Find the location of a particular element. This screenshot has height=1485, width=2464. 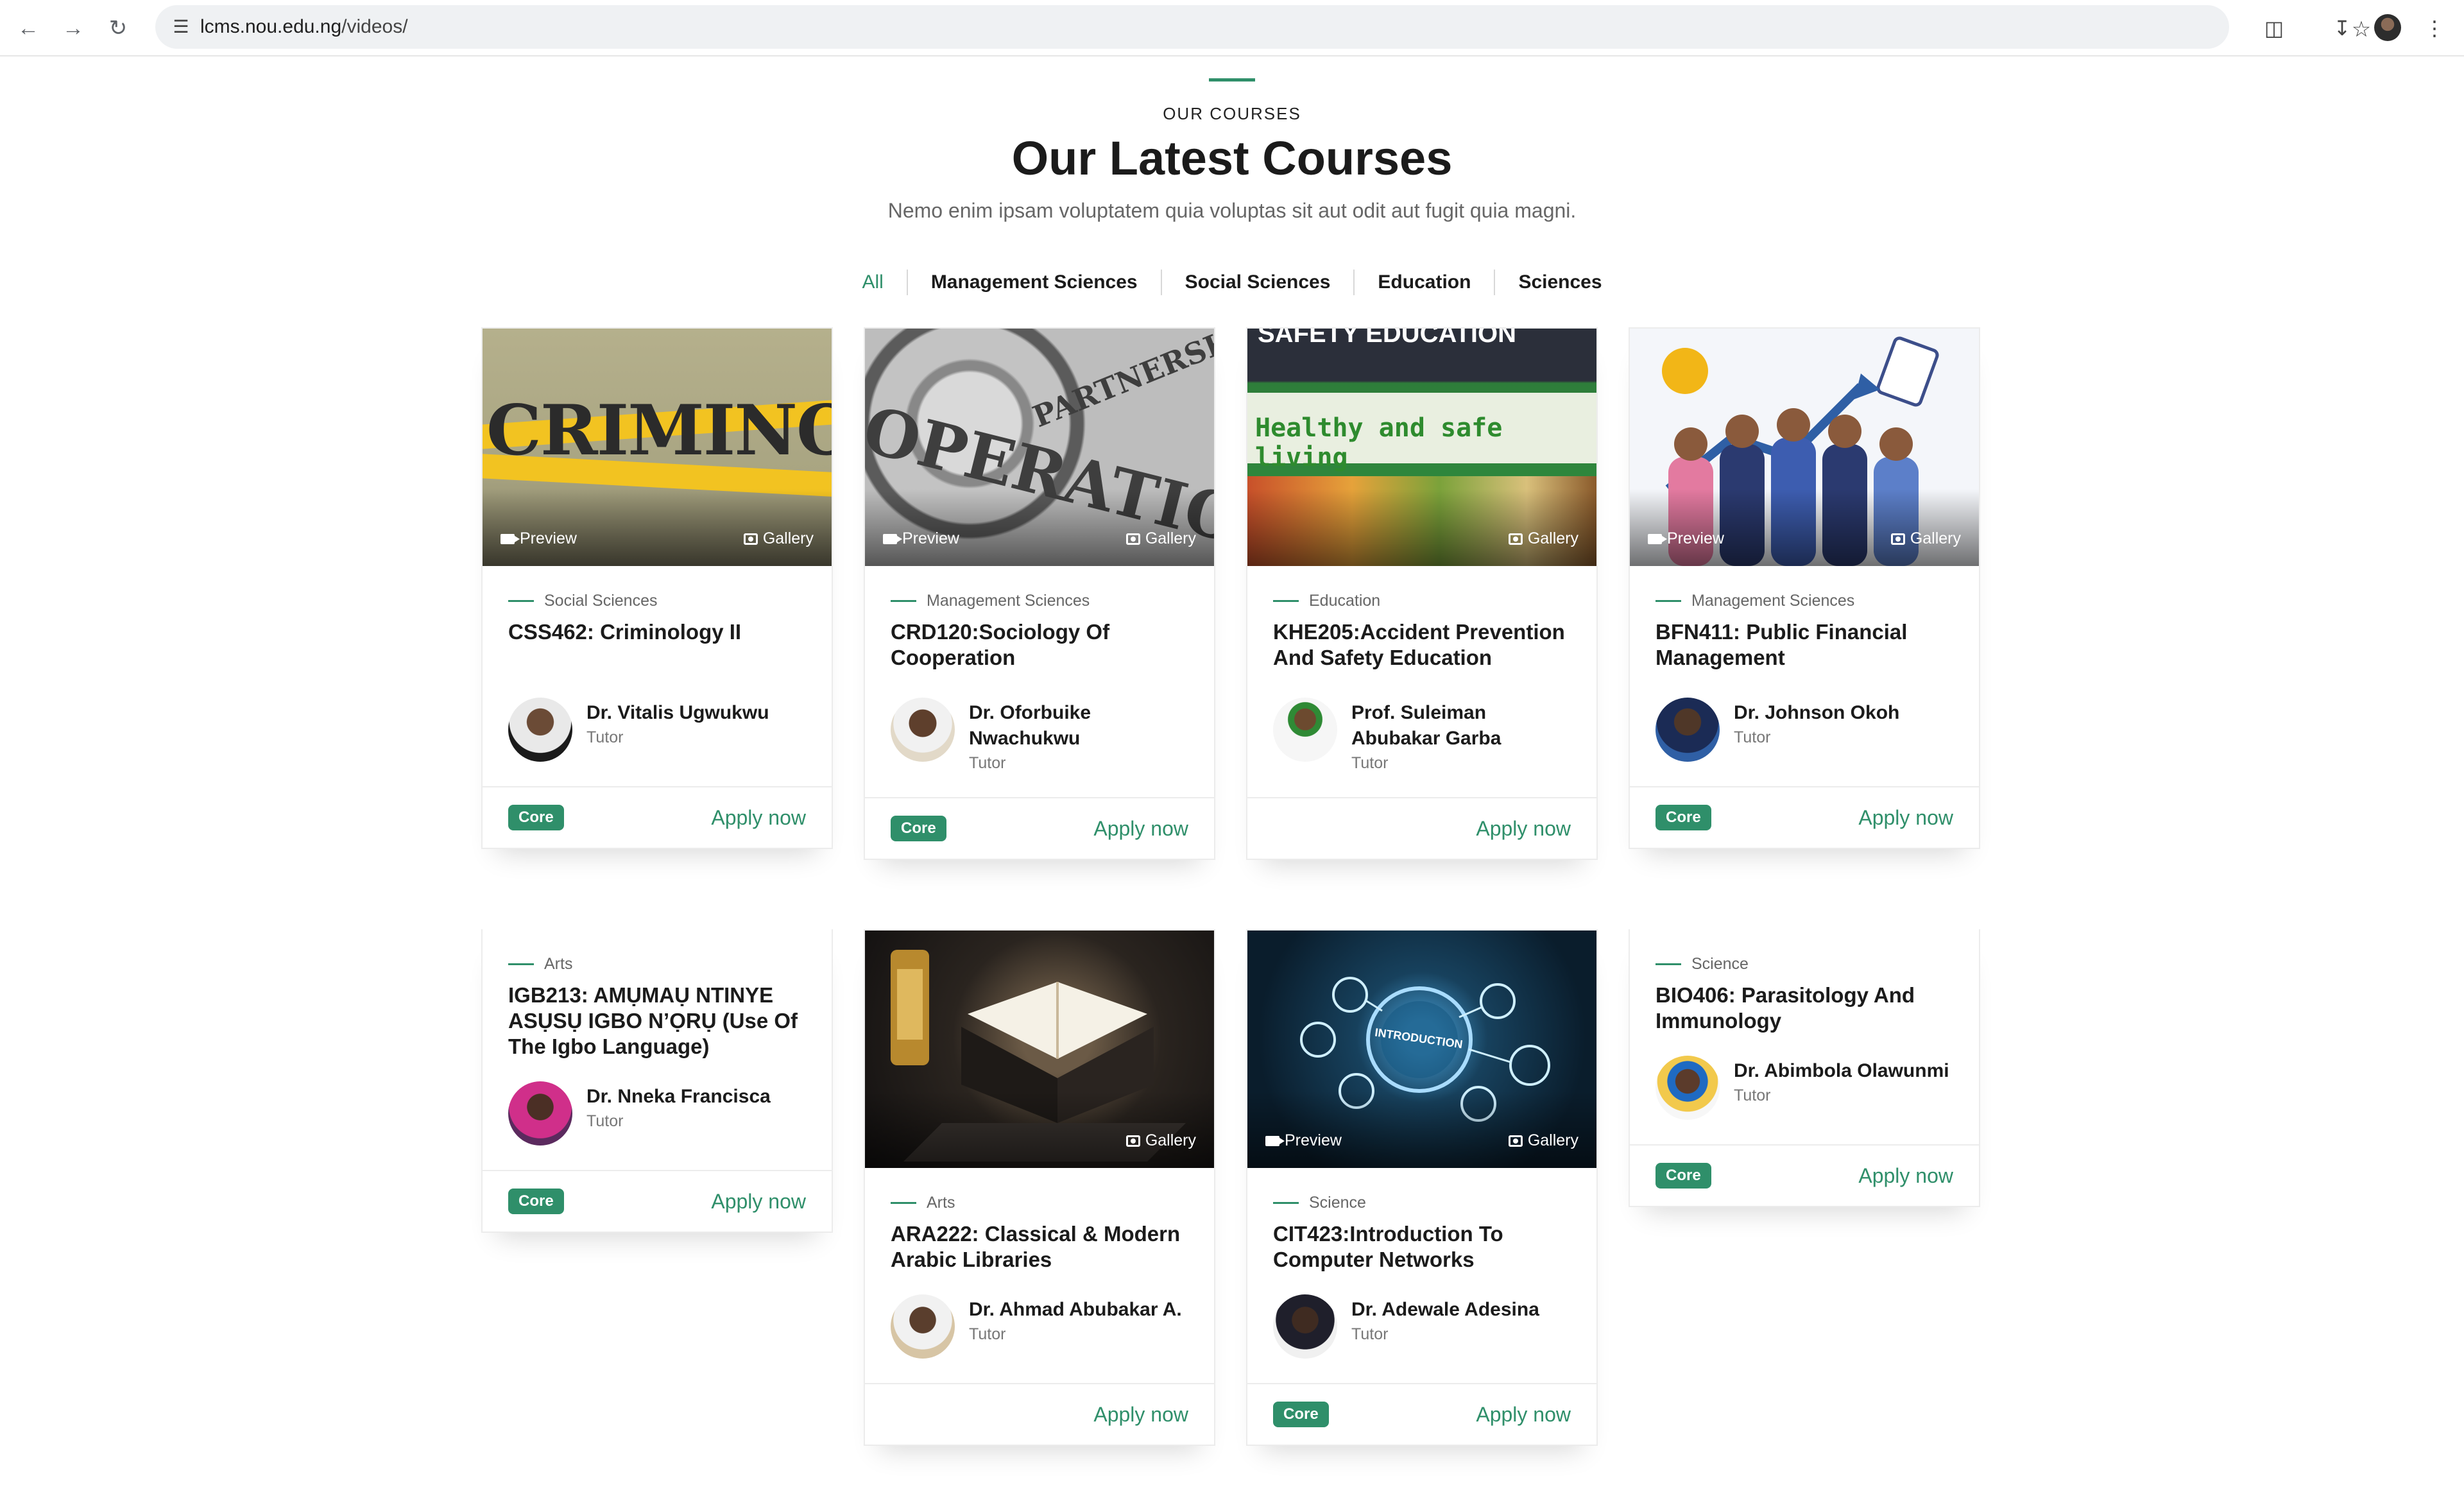

course-category: Management Sciences is located at coordinates (1805, 601).